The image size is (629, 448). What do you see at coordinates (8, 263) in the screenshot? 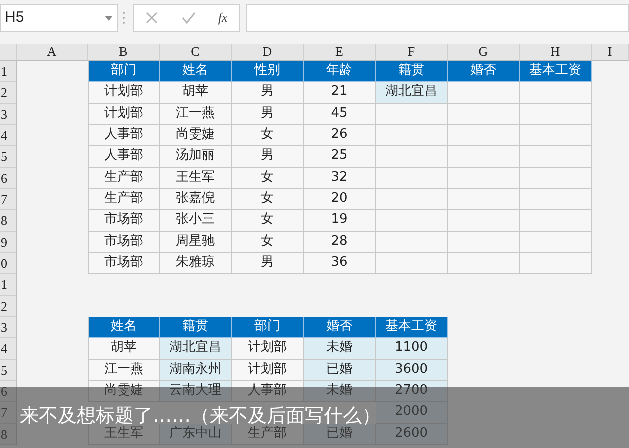
I see `row-header: 0` at bounding box center [8, 263].